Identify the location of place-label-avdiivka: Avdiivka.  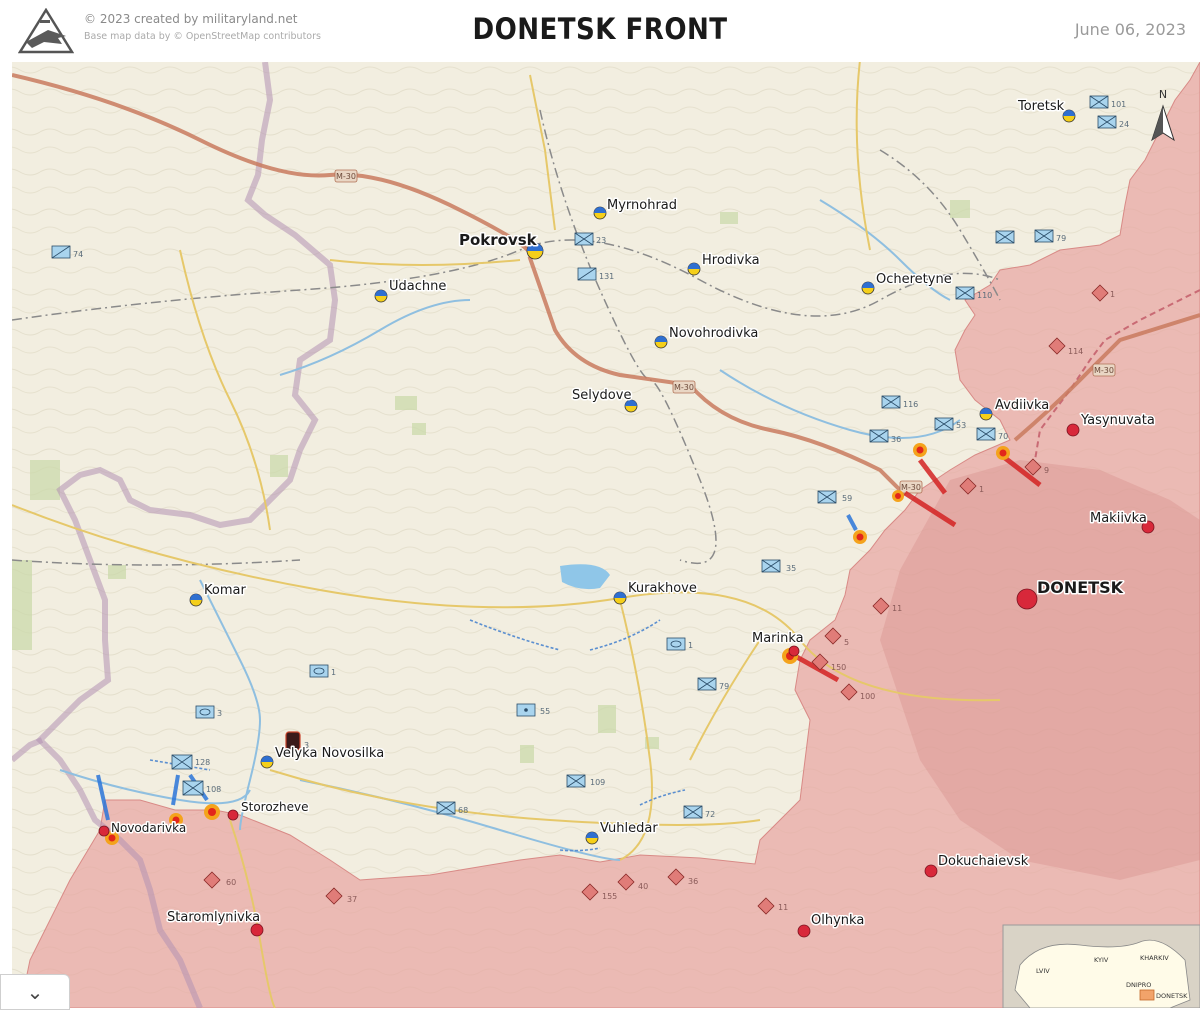
(1022, 405).